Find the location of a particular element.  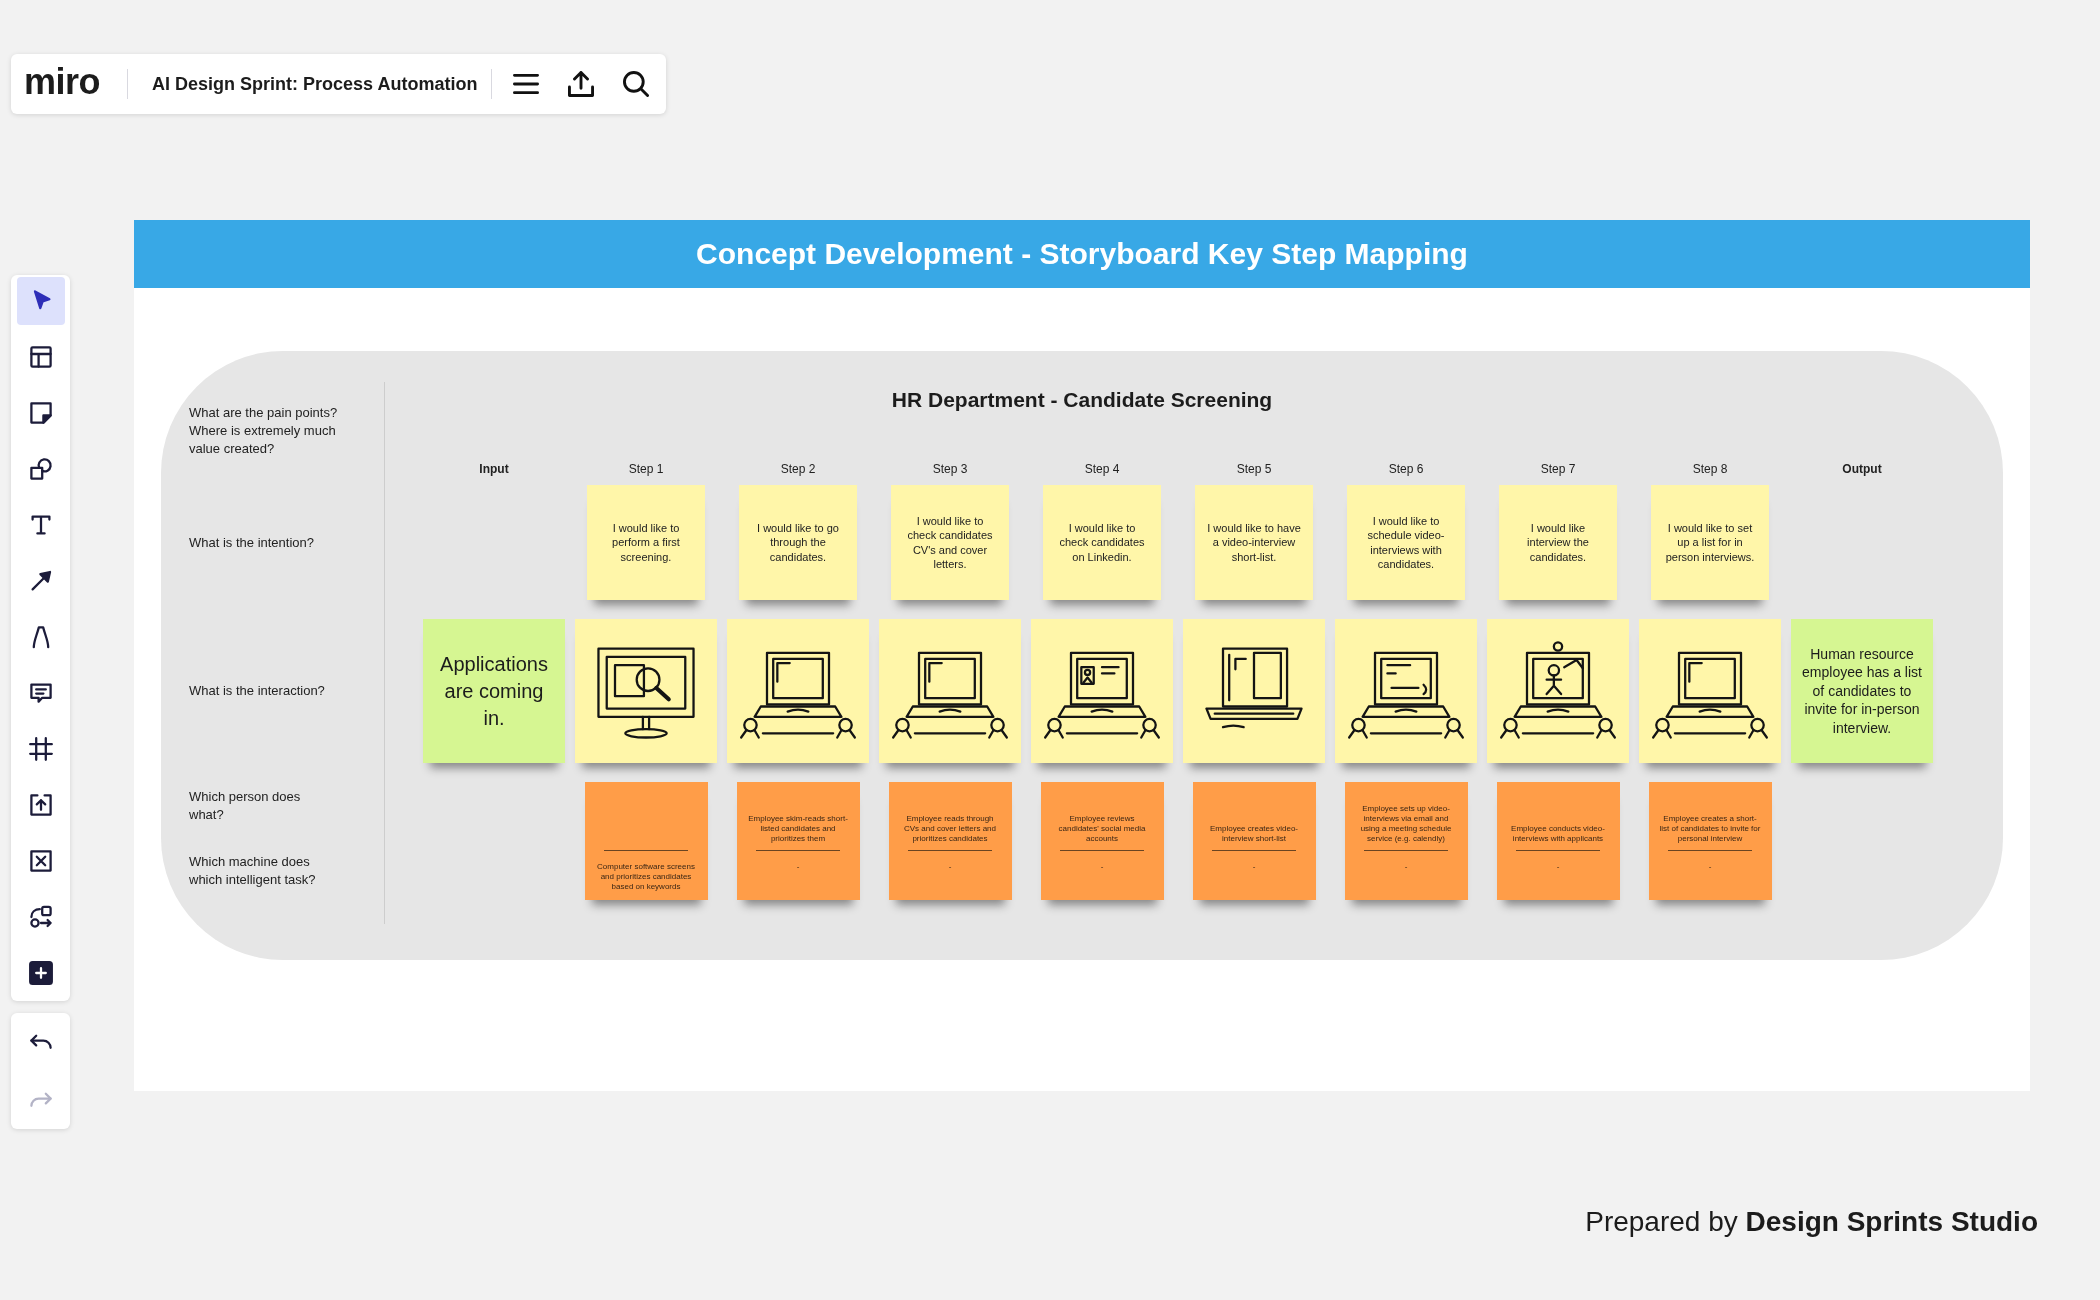

frame-icon is located at coordinates (40, 749).